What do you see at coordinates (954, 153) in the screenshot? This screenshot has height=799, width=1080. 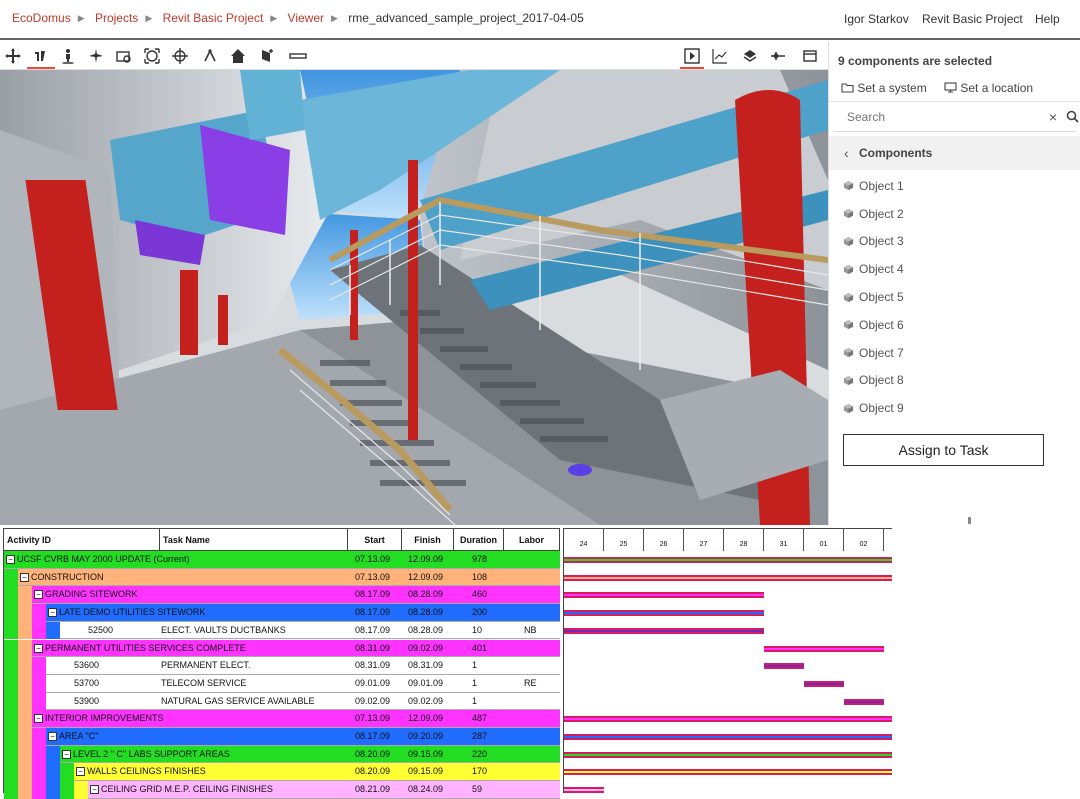 I see `components-header: ‹ Components` at bounding box center [954, 153].